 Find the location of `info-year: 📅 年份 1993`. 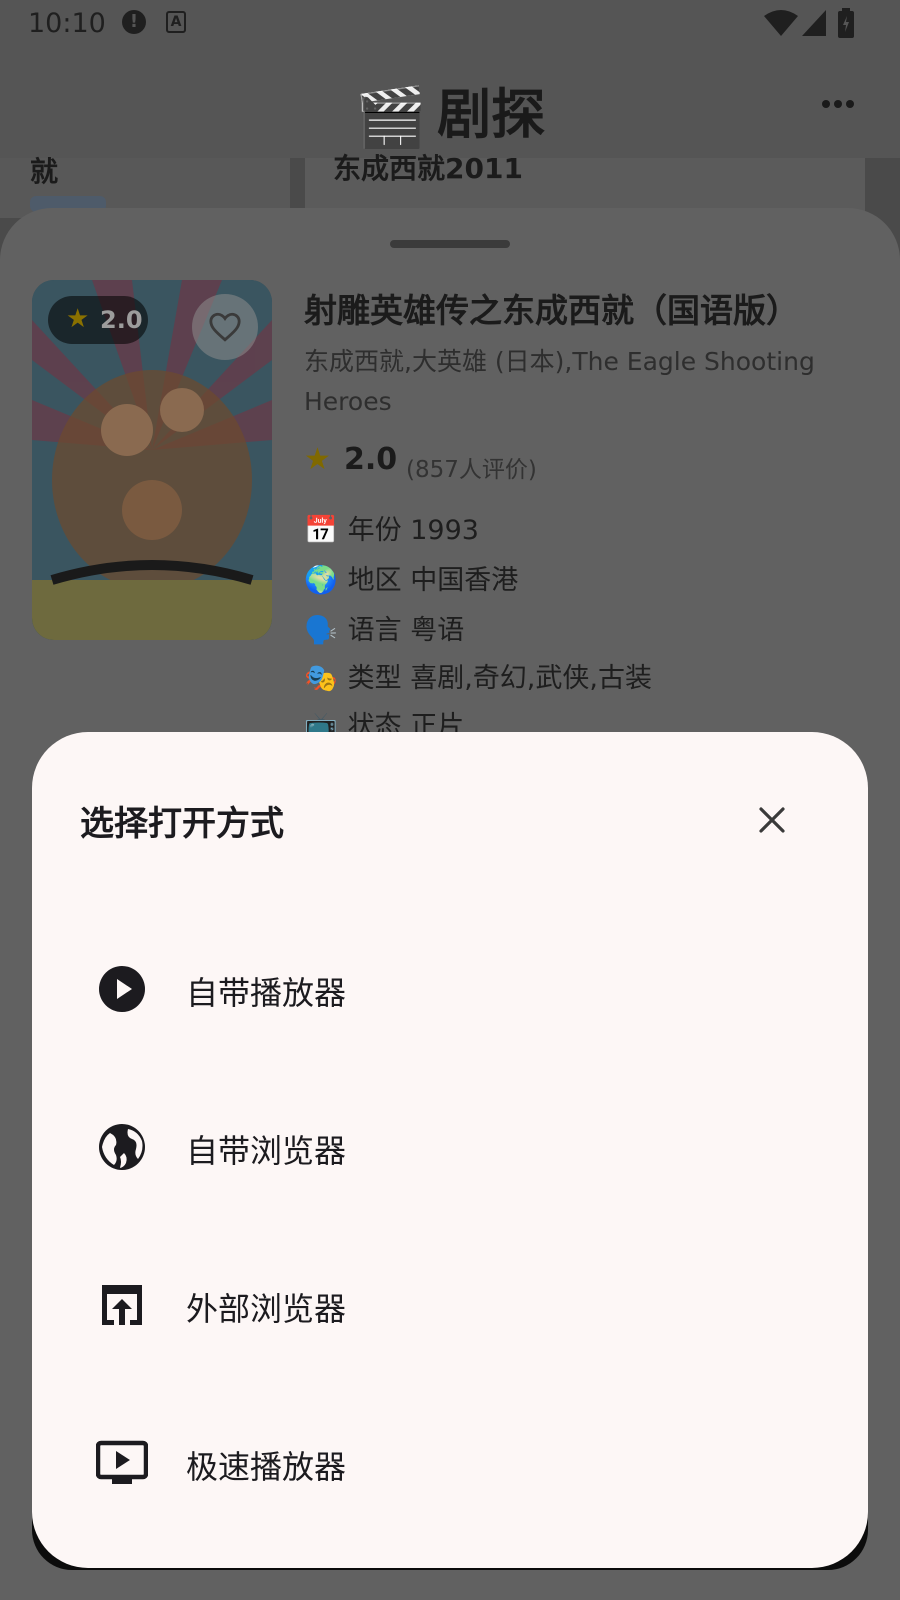

info-year: 📅 年份 1993 is located at coordinates (391, 527).